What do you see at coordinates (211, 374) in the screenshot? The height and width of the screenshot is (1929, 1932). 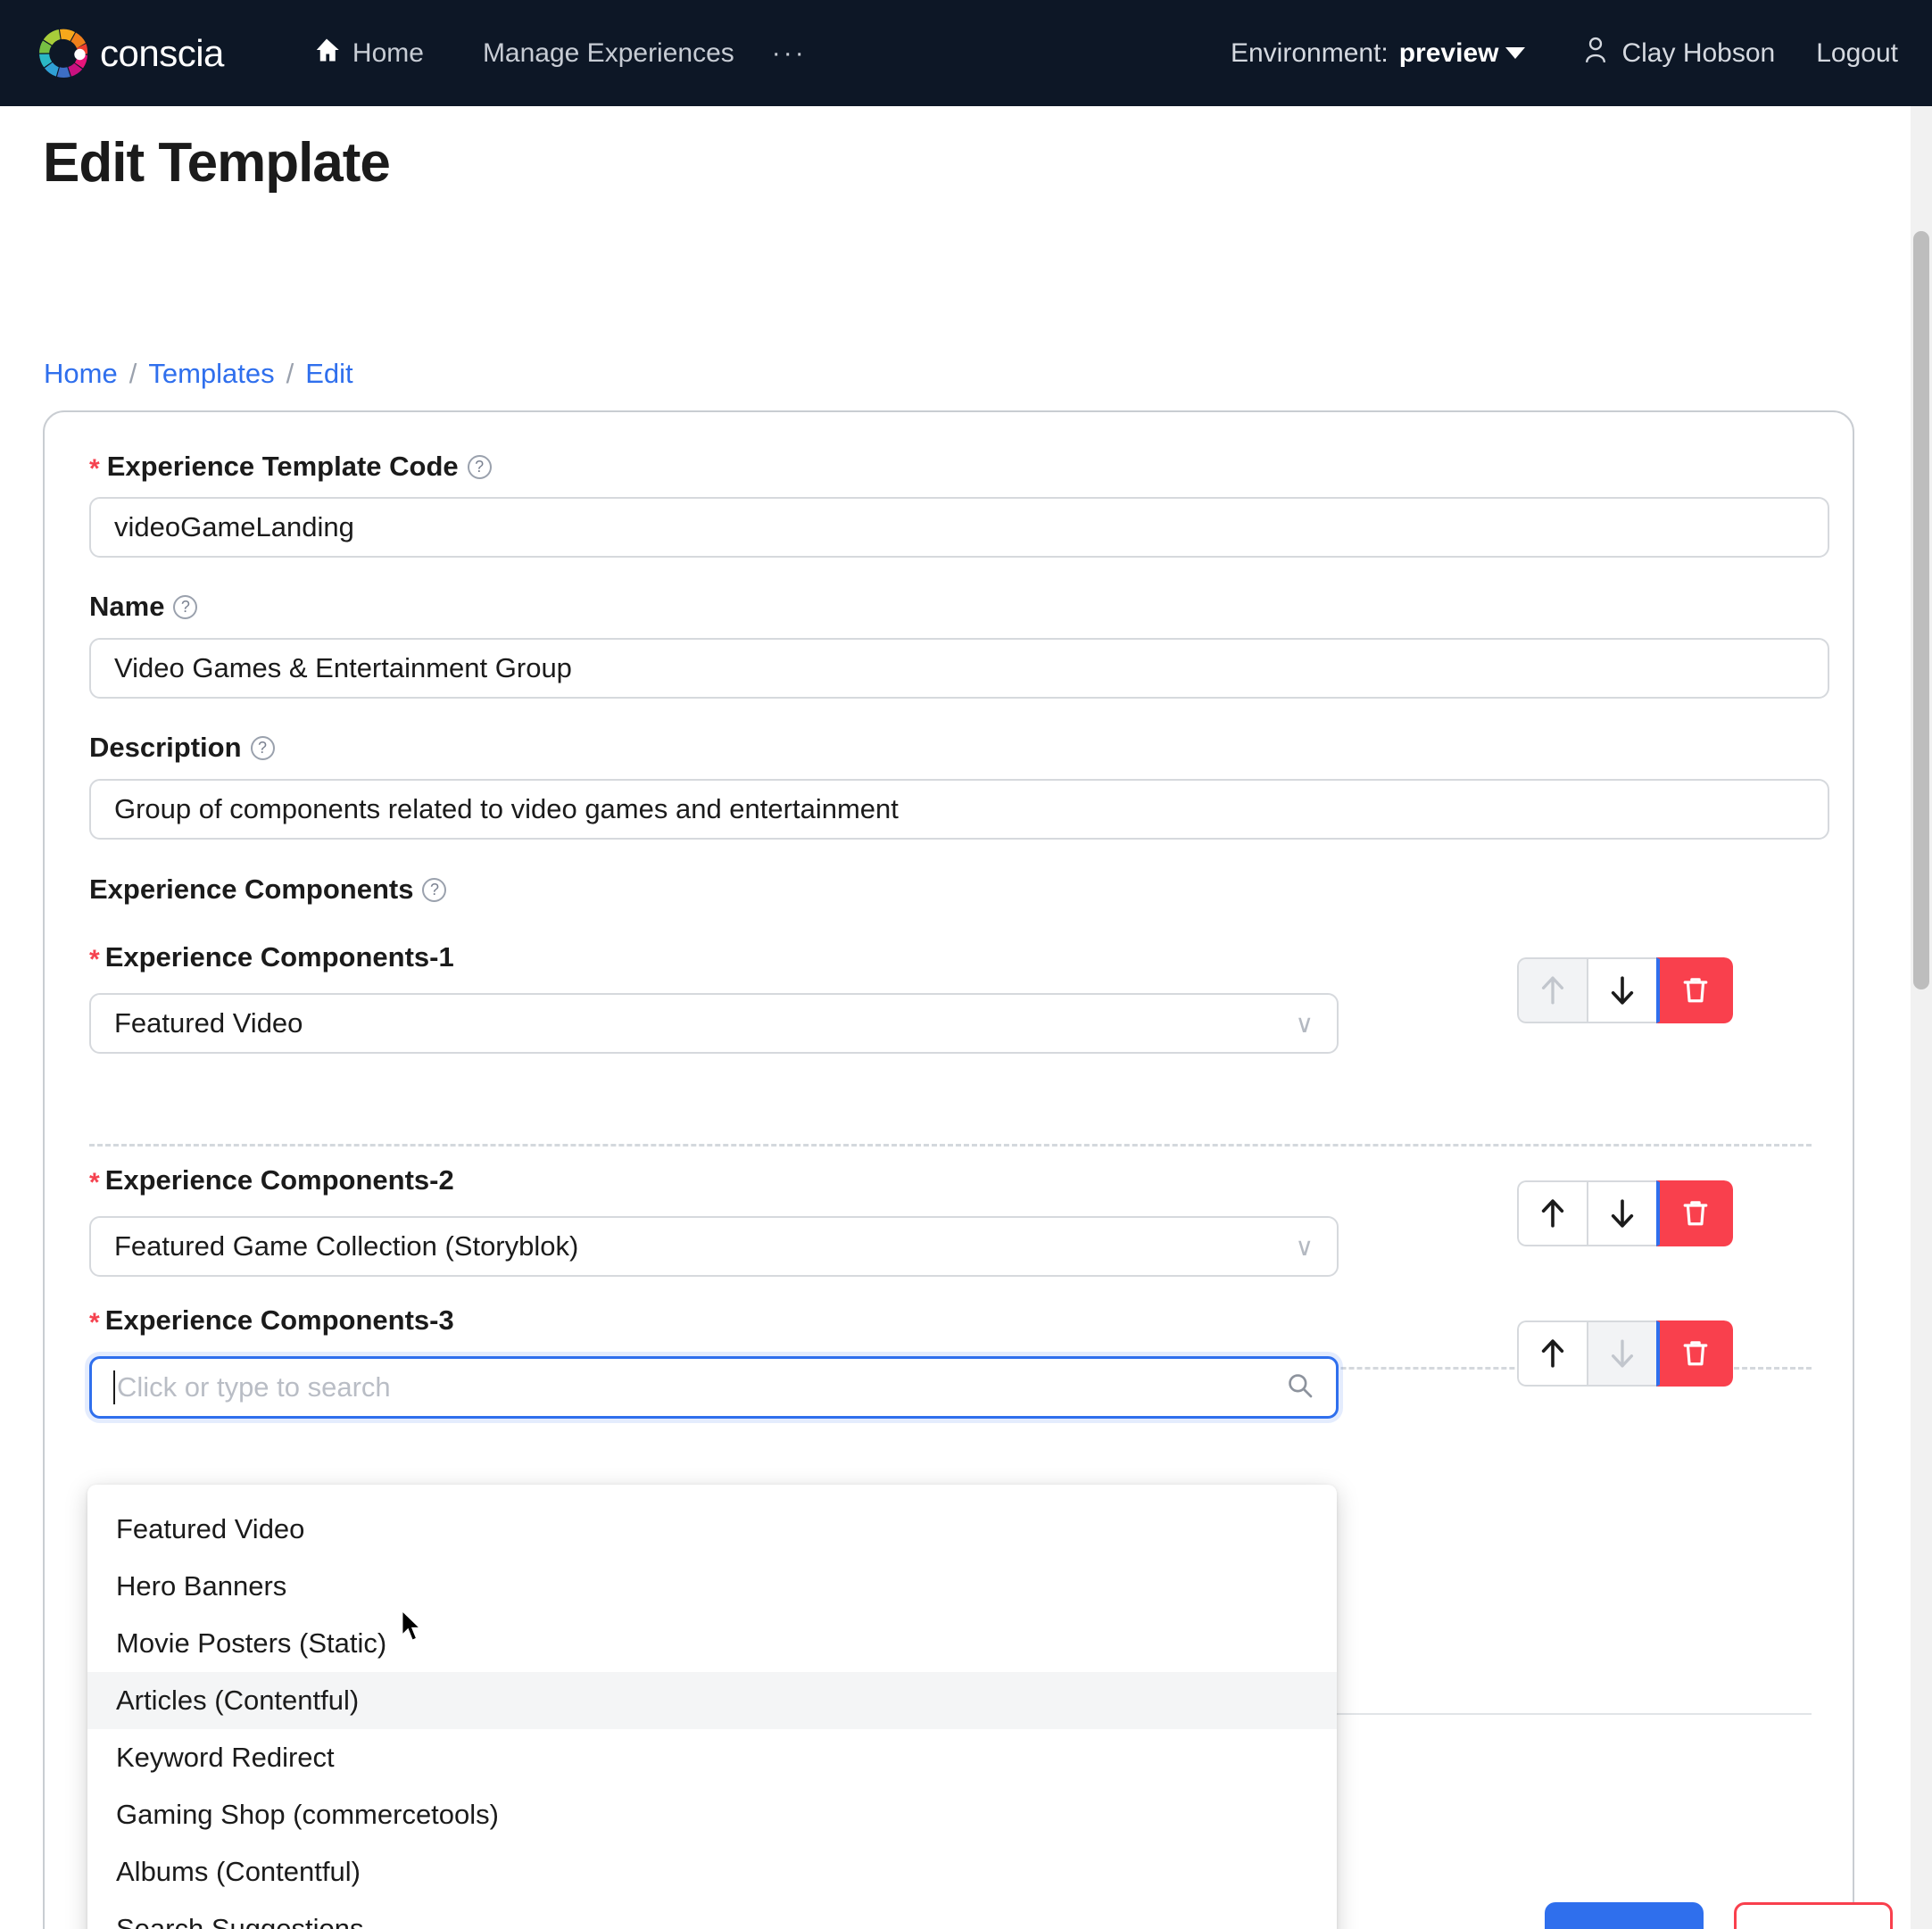 I see `breadcrumb-item-templates: Templates` at bounding box center [211, 374].